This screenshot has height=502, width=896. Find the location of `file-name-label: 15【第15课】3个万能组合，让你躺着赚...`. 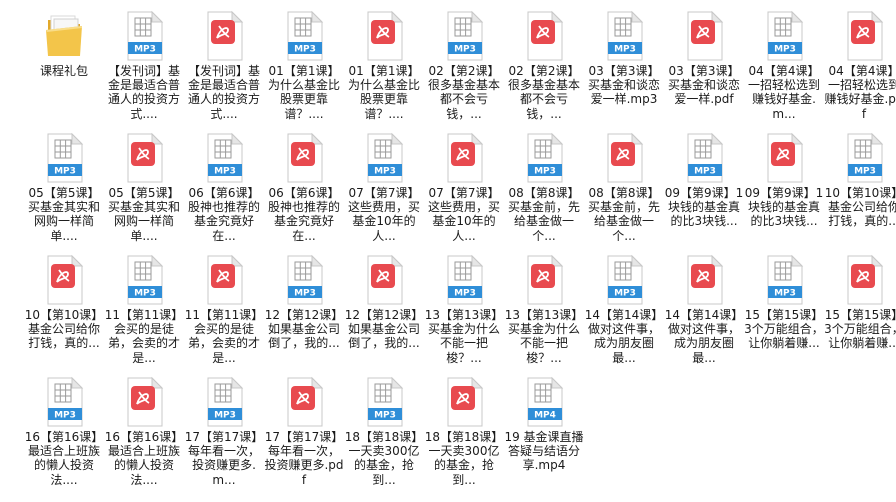

file-name-label: 15【第15课】3个万能组合，让你躺着赚... is located at coordinates (784, 329).